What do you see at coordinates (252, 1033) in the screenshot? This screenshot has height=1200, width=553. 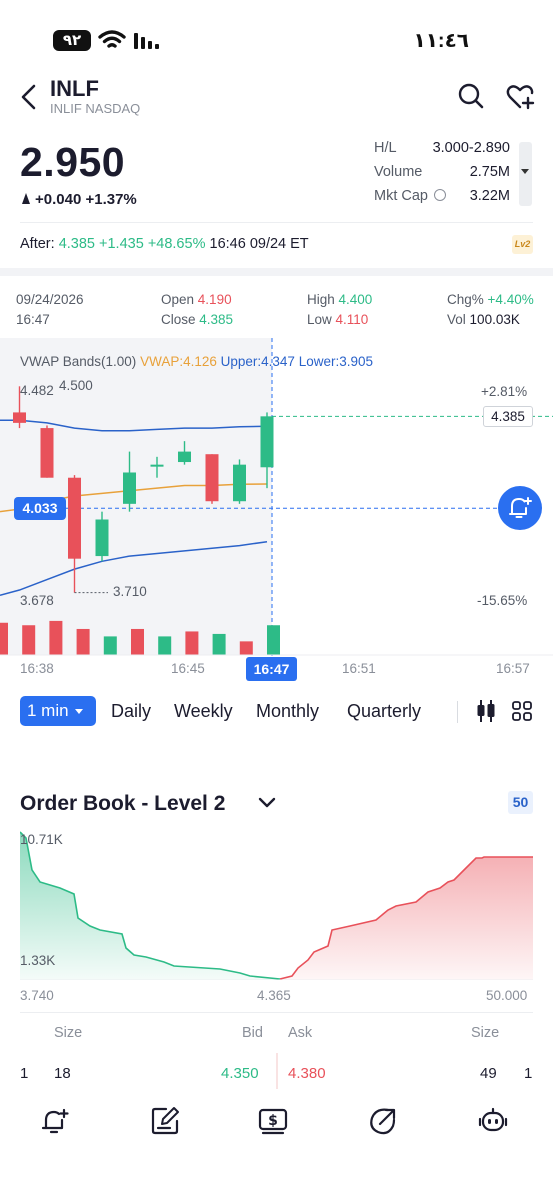 I see `bid-header: Bid` at bounding box center [252, 1033].